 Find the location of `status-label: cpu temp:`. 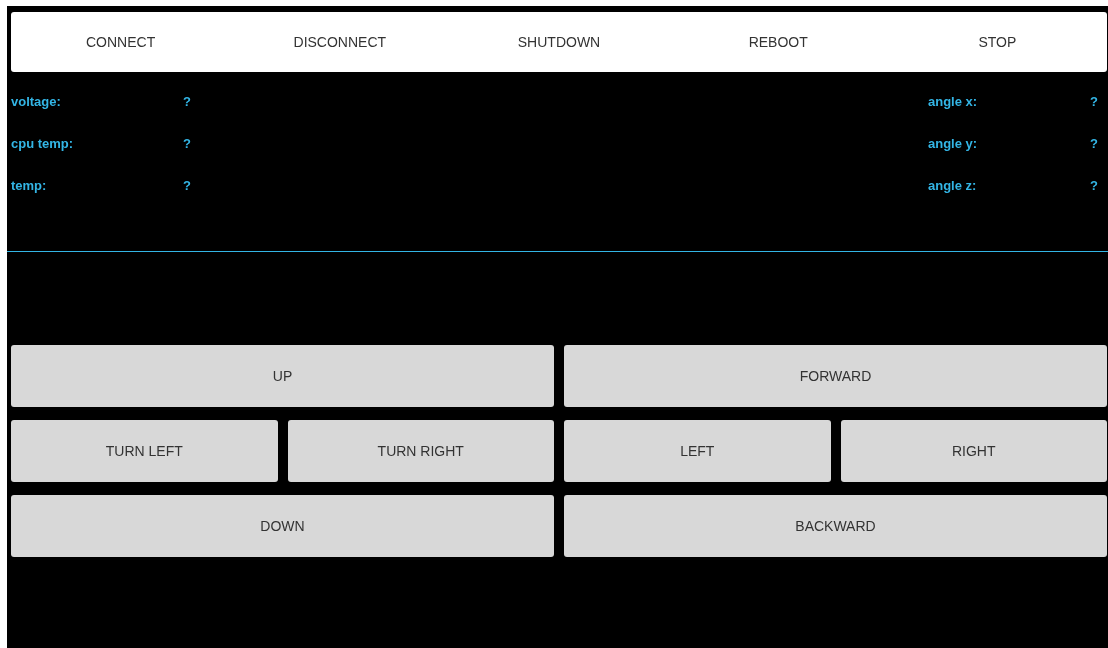

status-label: cpu temp: is located at coordinates (42, 143).